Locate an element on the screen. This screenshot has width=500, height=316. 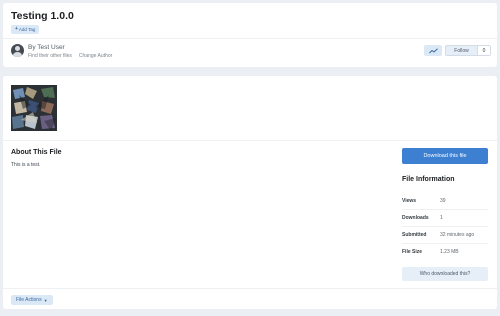
info-row-file-size: File Size 1.23 MB is located at coordinates (445, 252).